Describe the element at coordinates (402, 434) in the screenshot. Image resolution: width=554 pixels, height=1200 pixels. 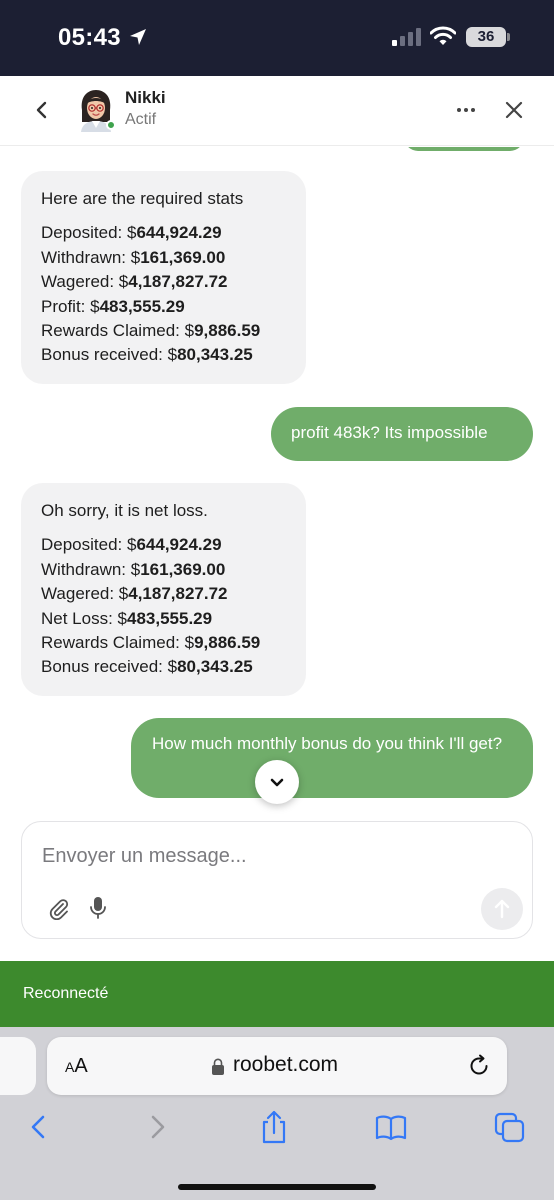
I see `outgoing-message: profit 483k? Its impossible` at that location.